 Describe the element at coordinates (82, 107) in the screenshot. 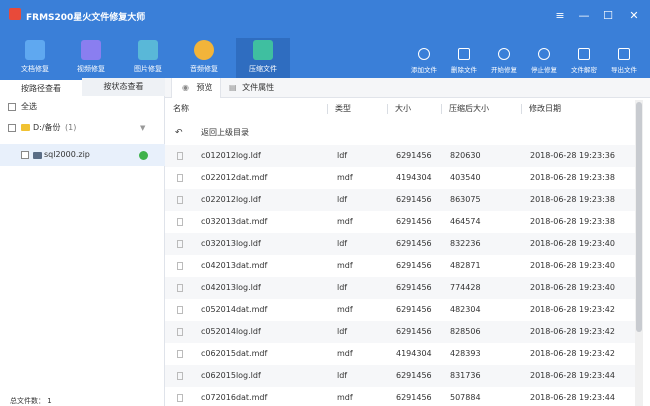

I see `select-all-row: 全选` at that location.